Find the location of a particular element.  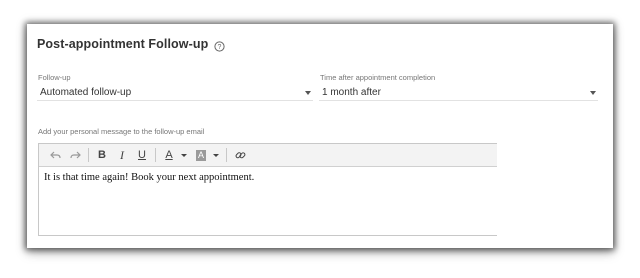

link-icon is located at coordinates (240, 155).